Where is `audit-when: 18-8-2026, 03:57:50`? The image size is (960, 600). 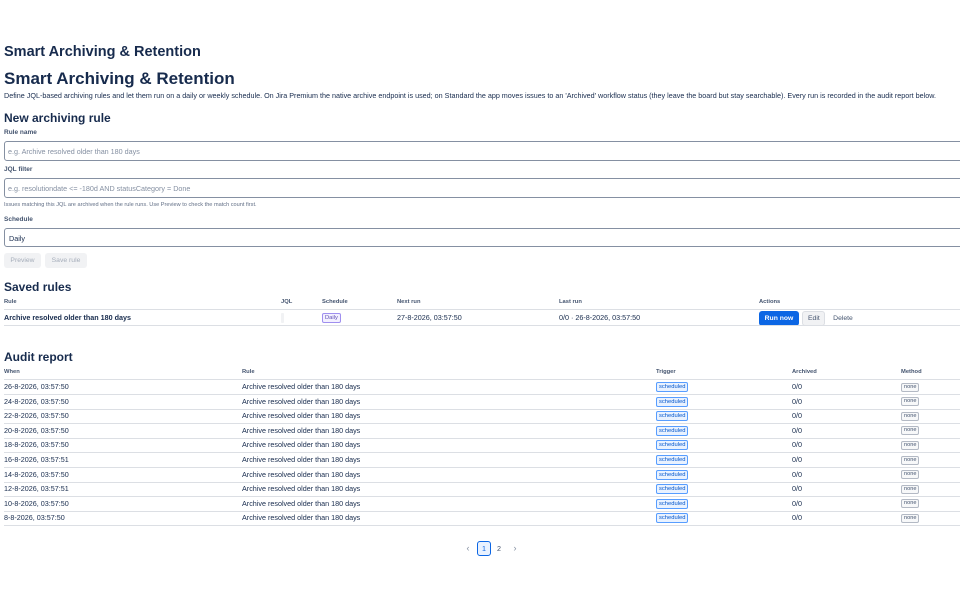 audit-when: 18-8-2026, 03:57:50 is located at coordinates (36, 445).